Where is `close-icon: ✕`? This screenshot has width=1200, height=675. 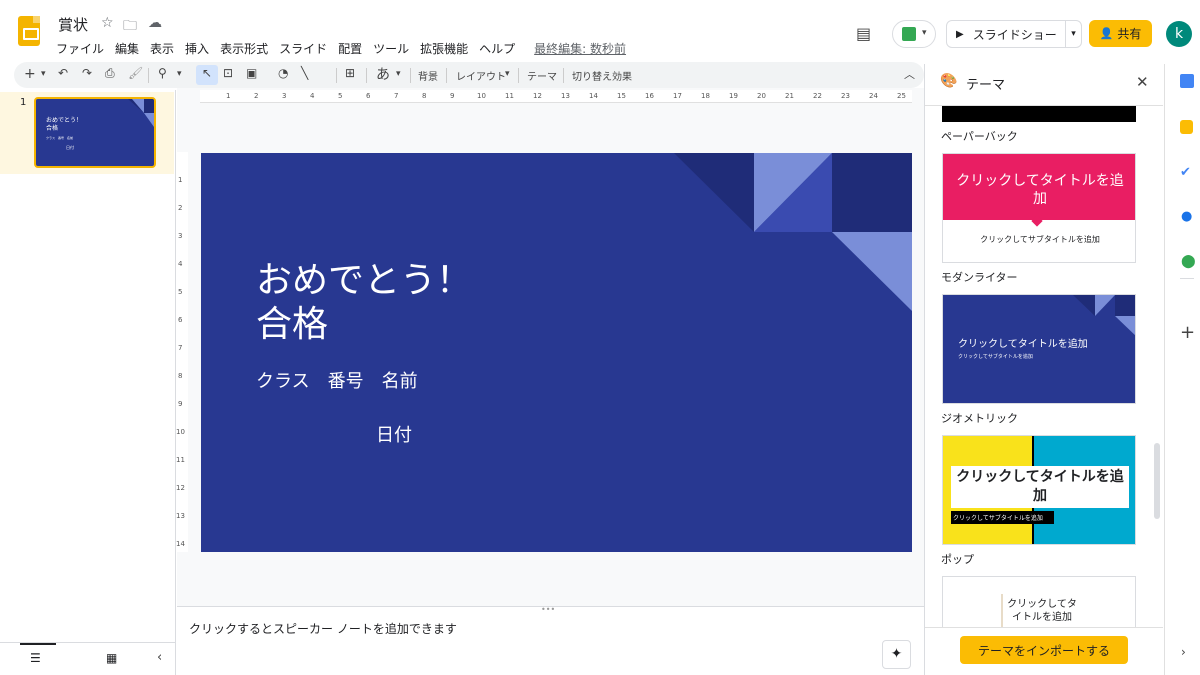
close-icon: ✕ is located at coordinates (1142, 82).